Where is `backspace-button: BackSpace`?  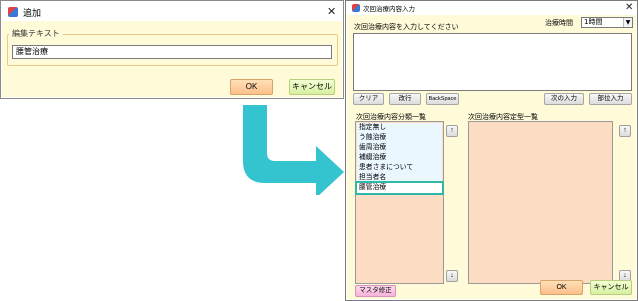 backspace-button: BackSpace is located at coordinates (442, 99).